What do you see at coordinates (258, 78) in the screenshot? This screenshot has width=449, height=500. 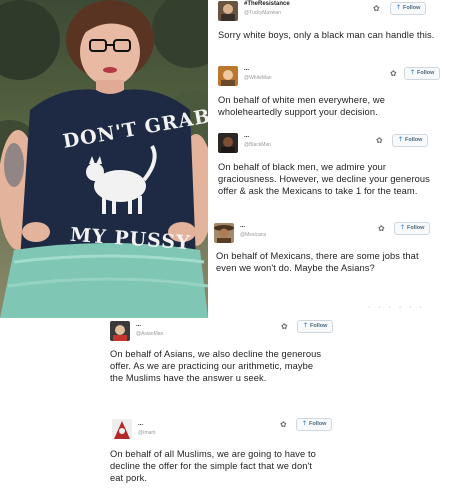 I see `handle: @WhiteMan` at bounding box center [258, 78].